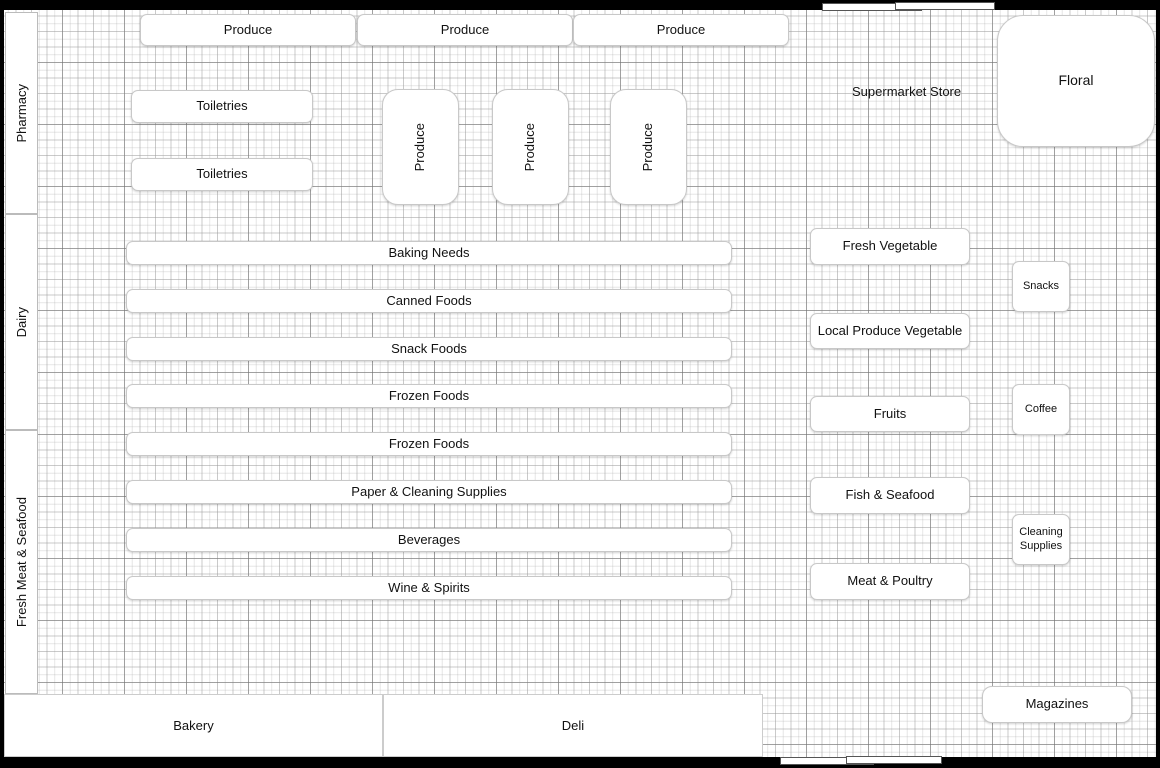 This screenshot has height=768, width=1160. Describe the element at coordinates (429, 253) in the screenshot. I see `aisle-baking-needs: Baking Needs` at that location.